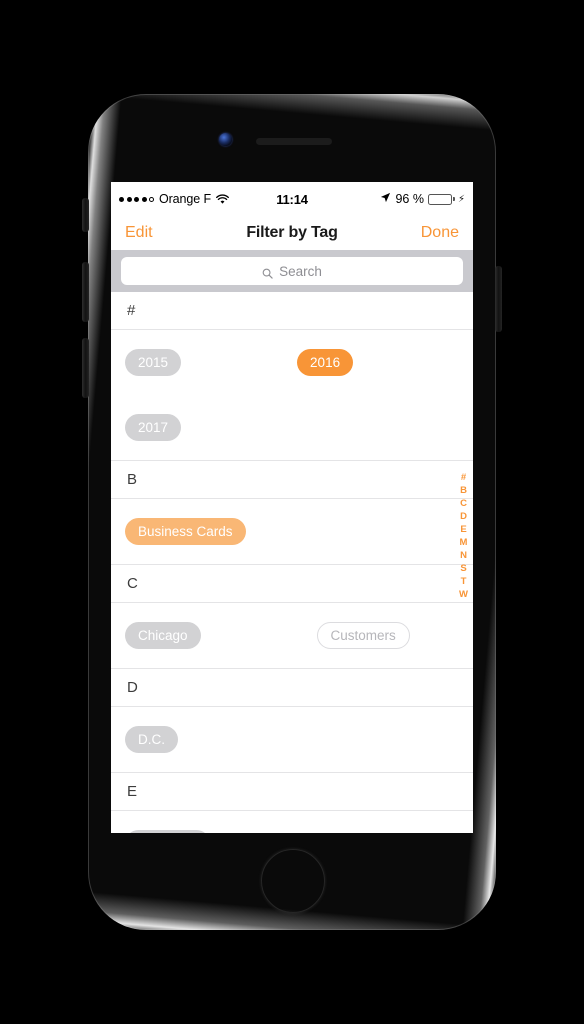 This screenshot has height=1024, width=584. I want to click on tag-pill-expenses: Expenses, so click(168, 831).